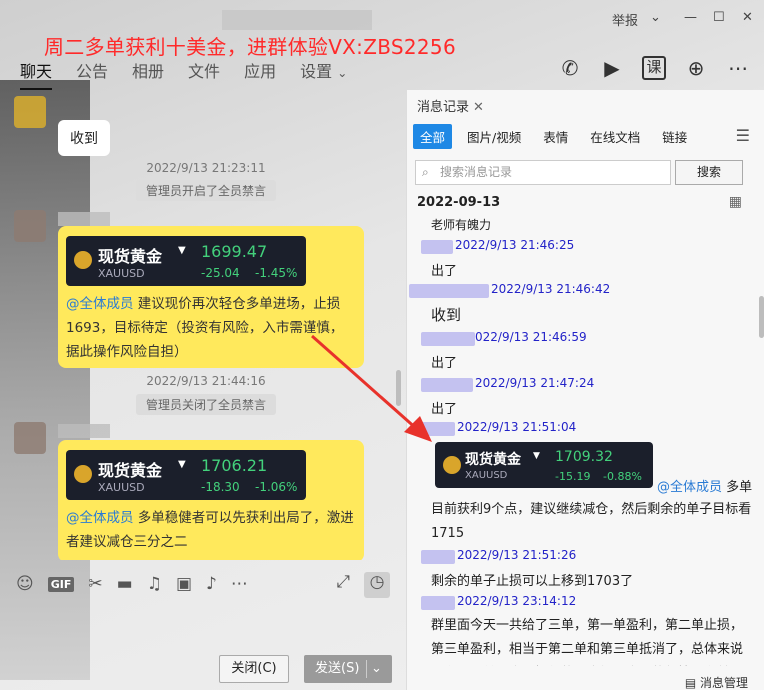 The width and height of the screenshot is (764, 690). What do you see at coordinates (365, 383) in the screenshot?
I see `arrow-shaft` at bounding box center [365, 383].